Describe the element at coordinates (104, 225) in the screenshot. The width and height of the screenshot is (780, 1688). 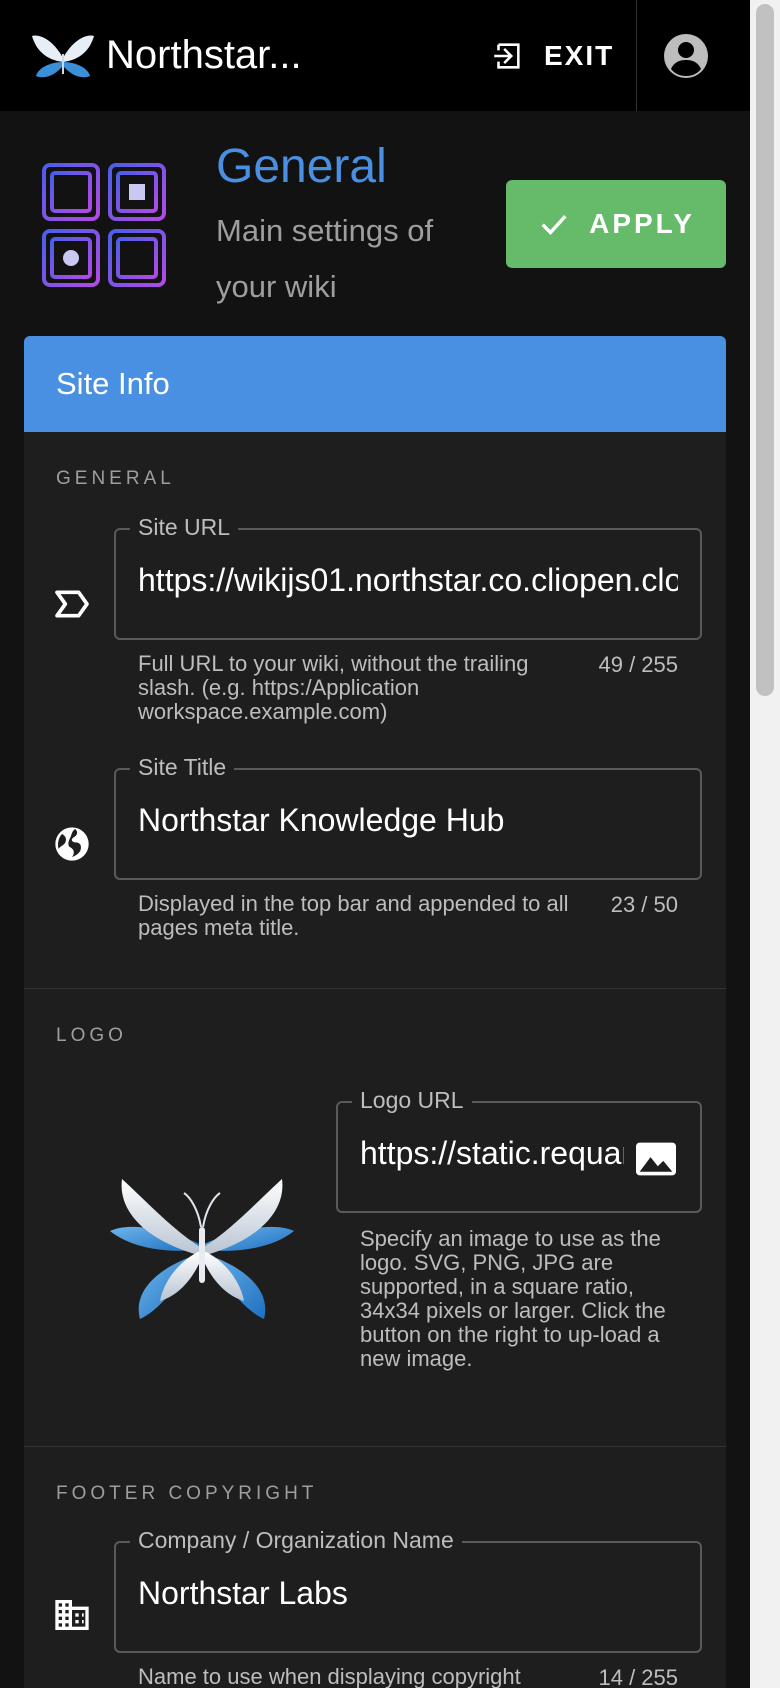
I see `settings-grid-icon` at that location.